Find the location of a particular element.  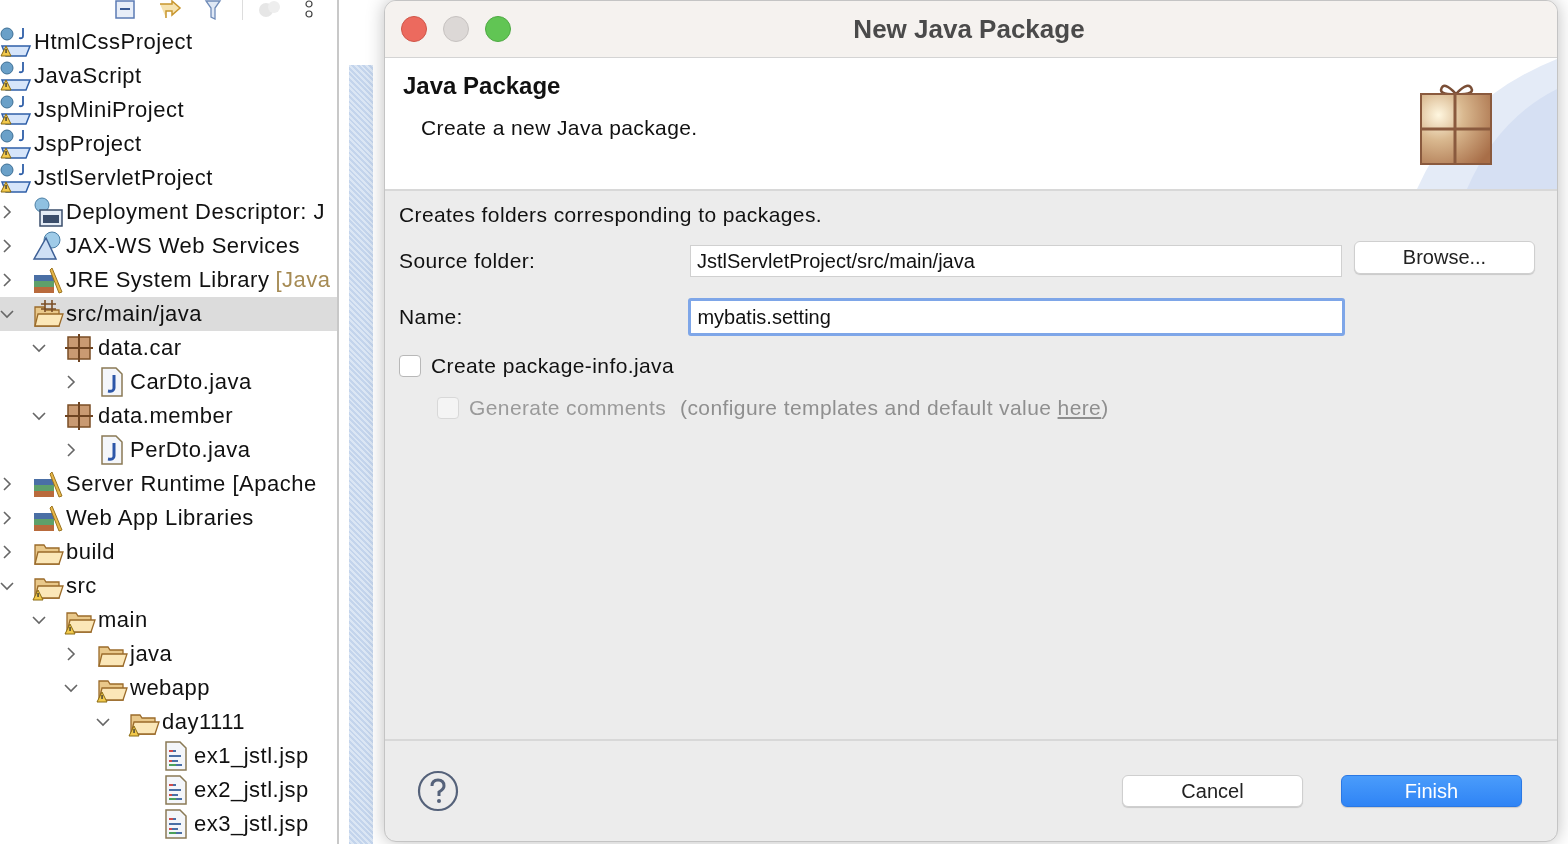

tree-item: HtmlCssProject is located at coordinates (168, 42).